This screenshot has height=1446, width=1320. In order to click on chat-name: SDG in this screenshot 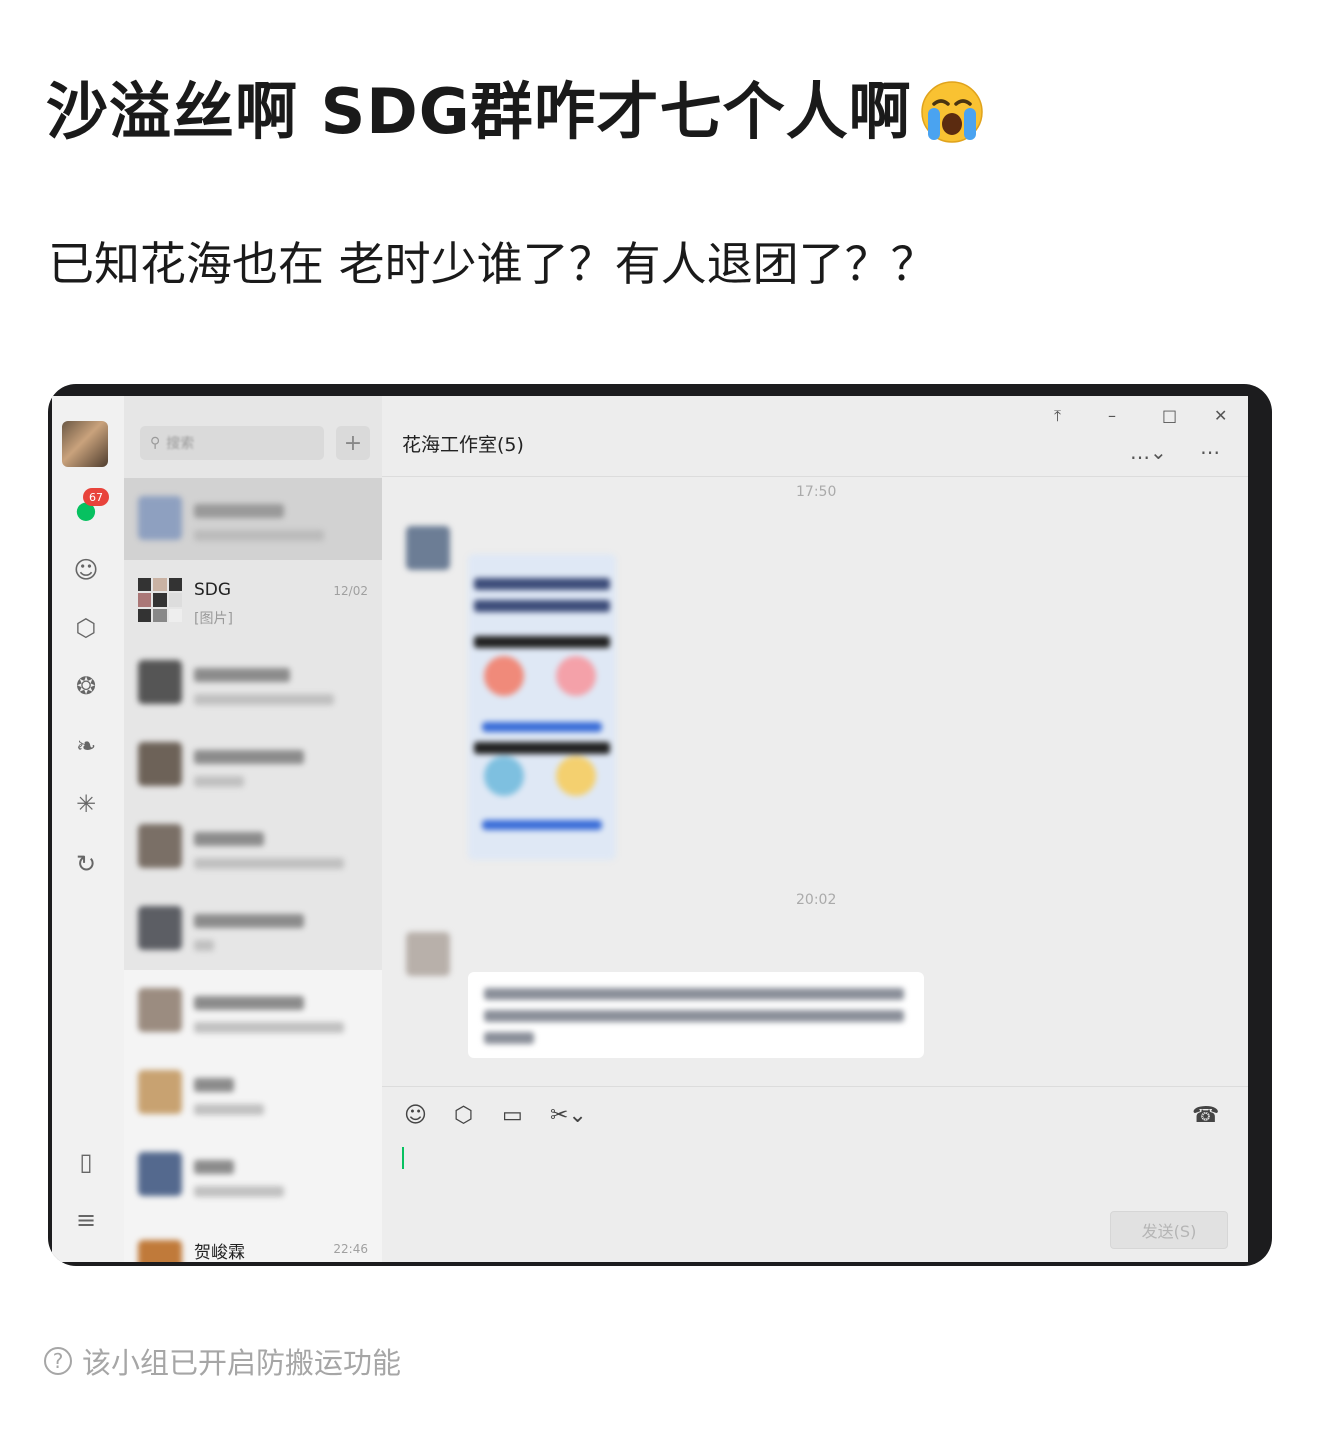, I will do `click(213, 590)`.